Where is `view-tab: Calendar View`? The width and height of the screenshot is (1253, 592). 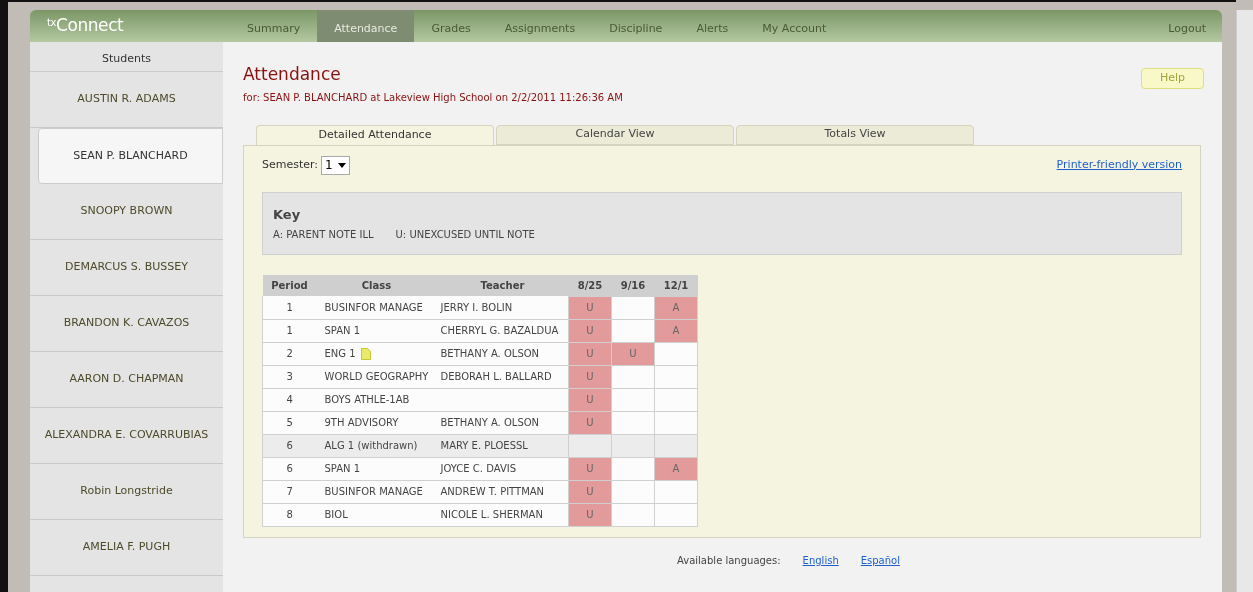 view-tab: Calendar View is located at coordinates (615, 134).